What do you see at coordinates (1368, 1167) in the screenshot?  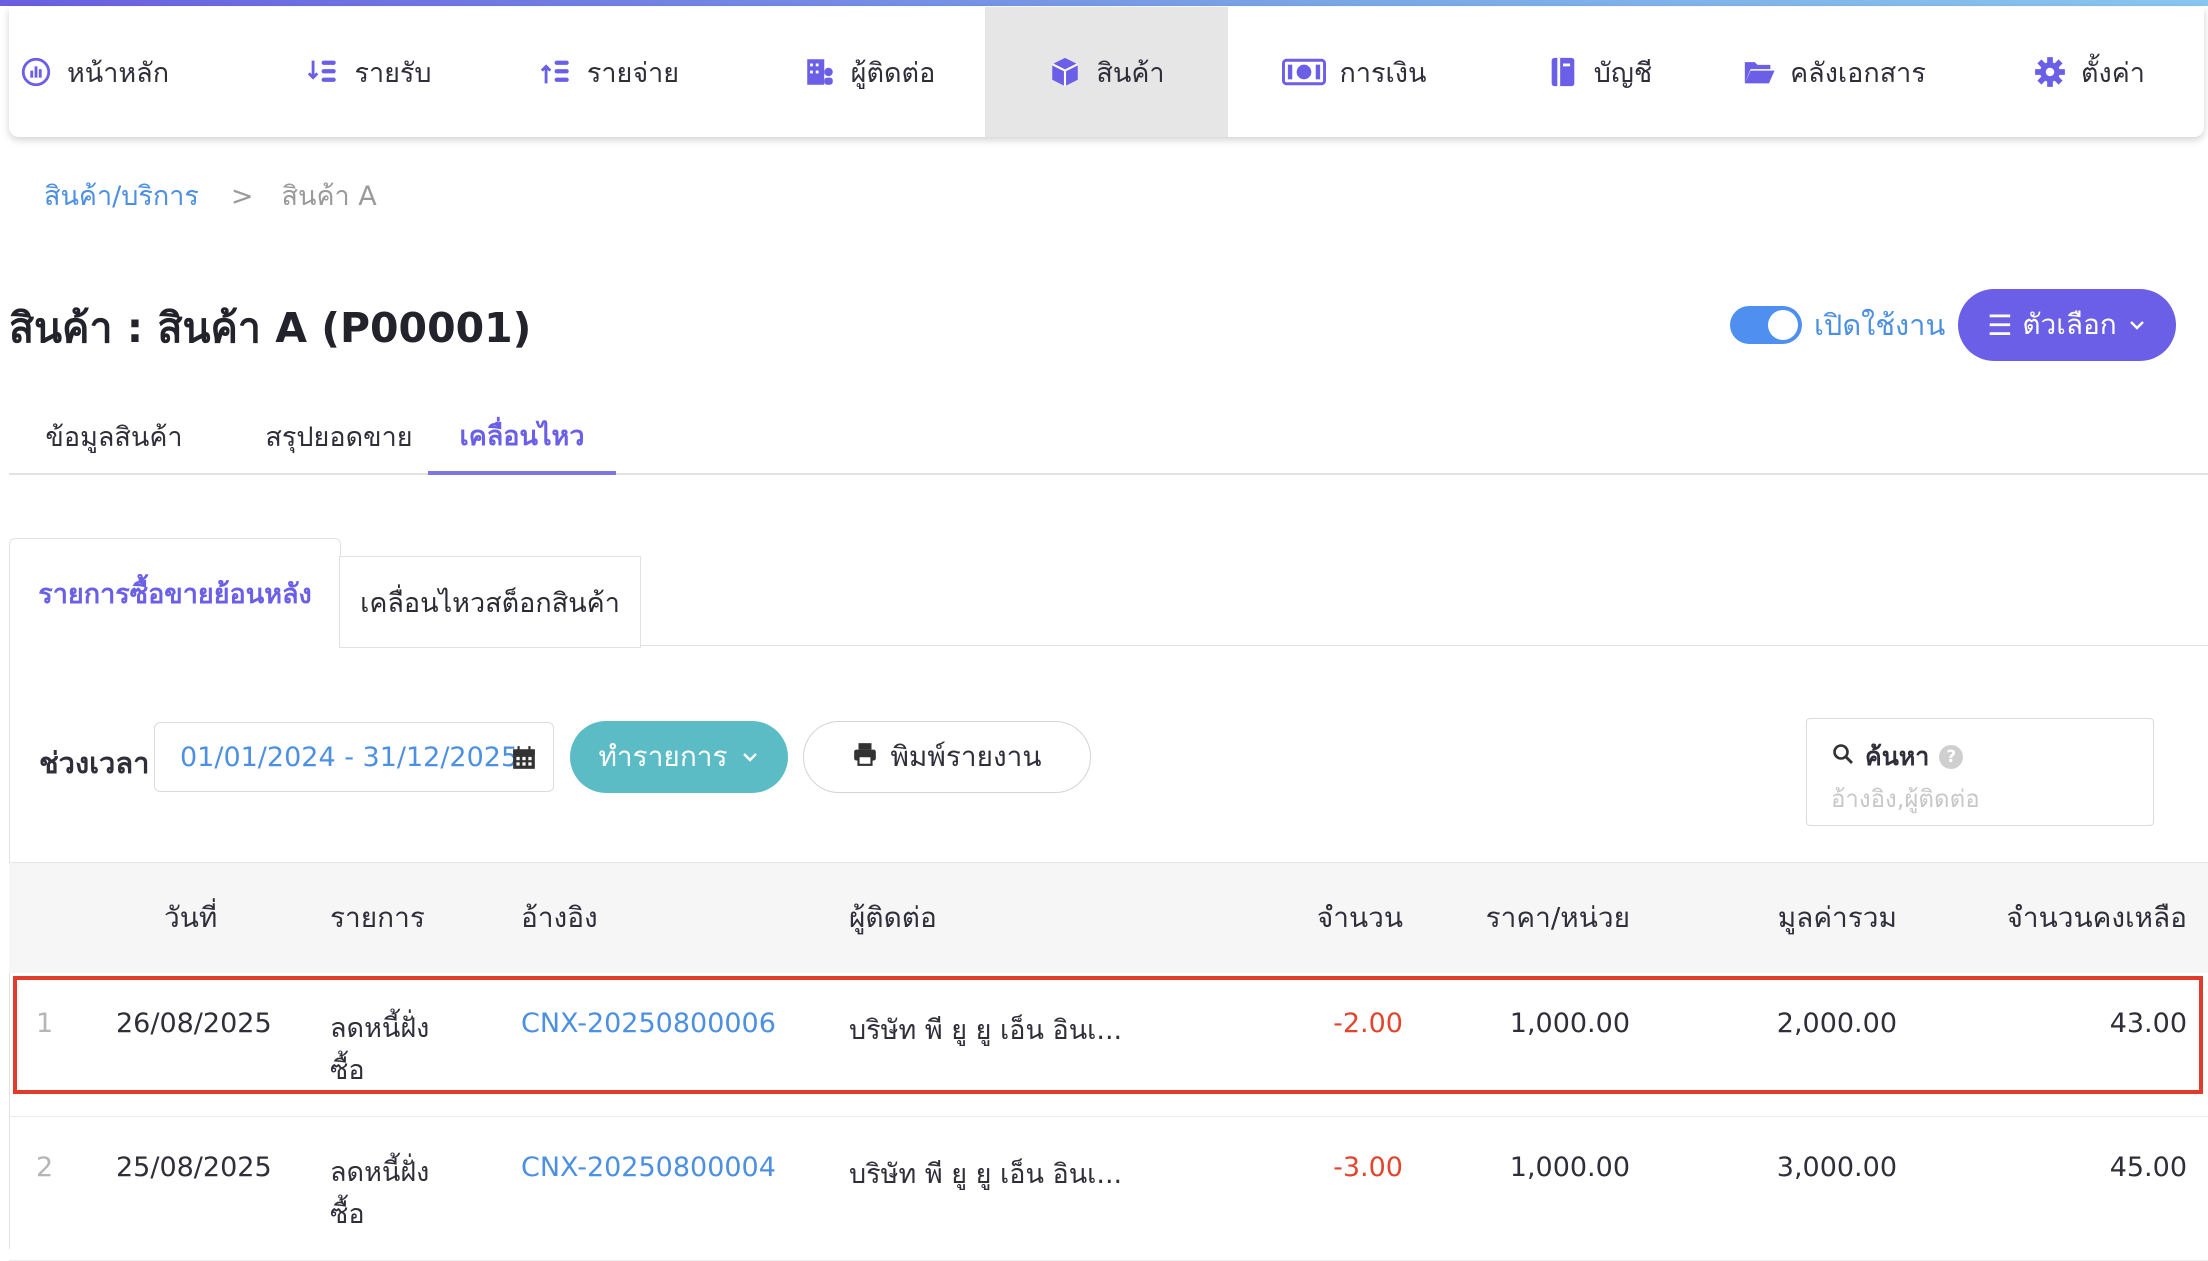 I see `row-quantity: -3.00` at bounding box center [1368, 1167].